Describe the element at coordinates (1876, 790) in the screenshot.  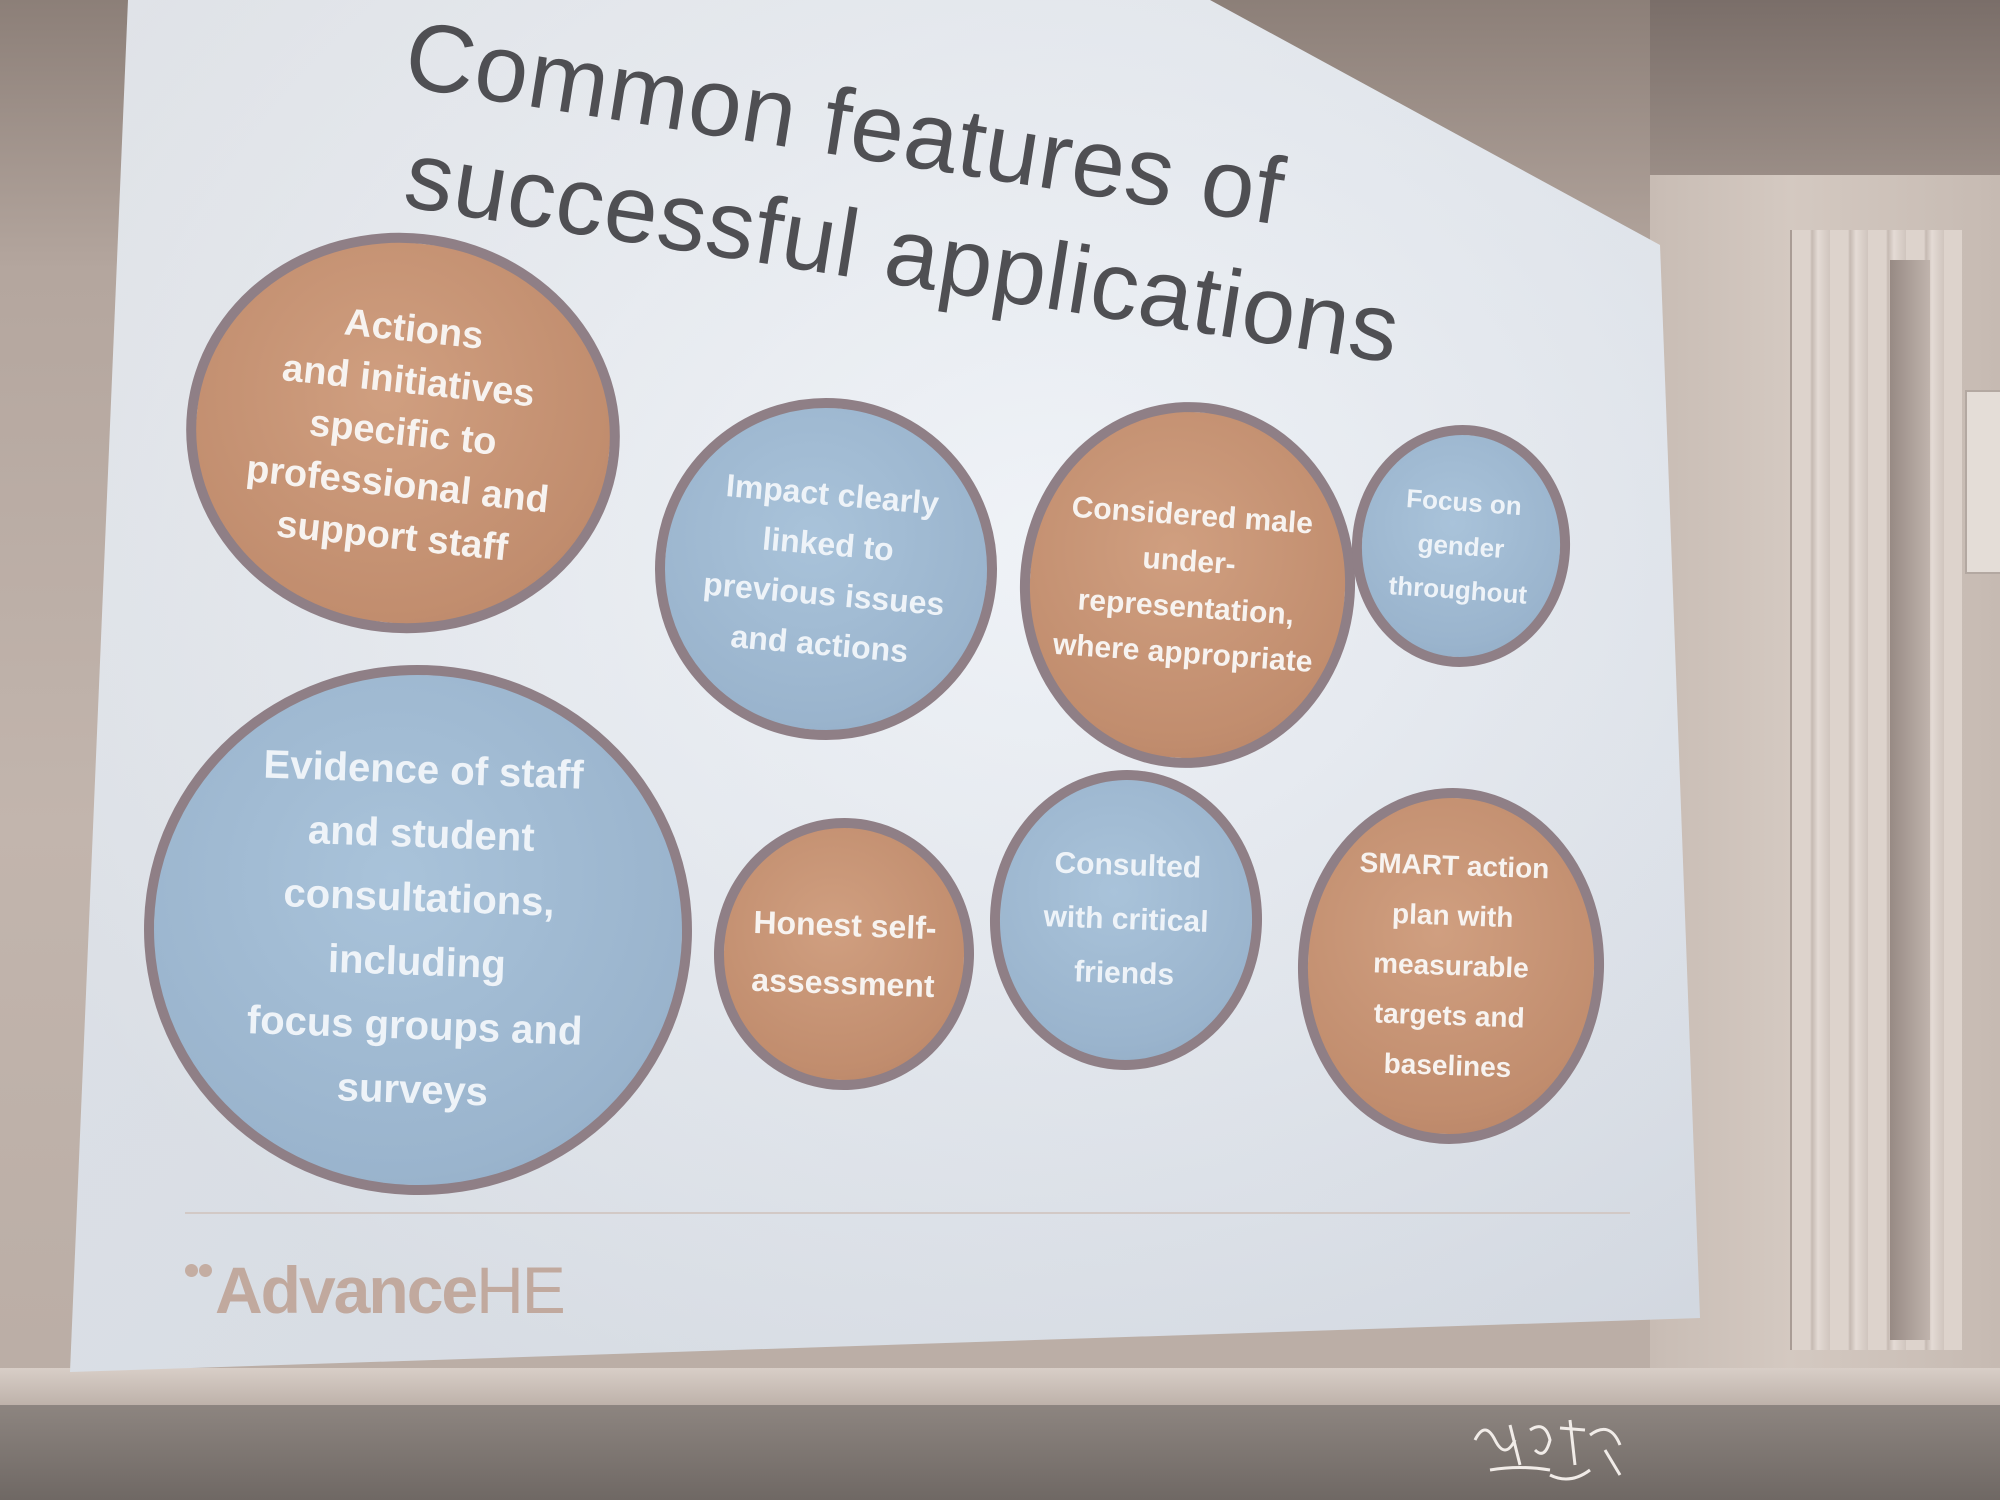
I see `curtain` at that location.